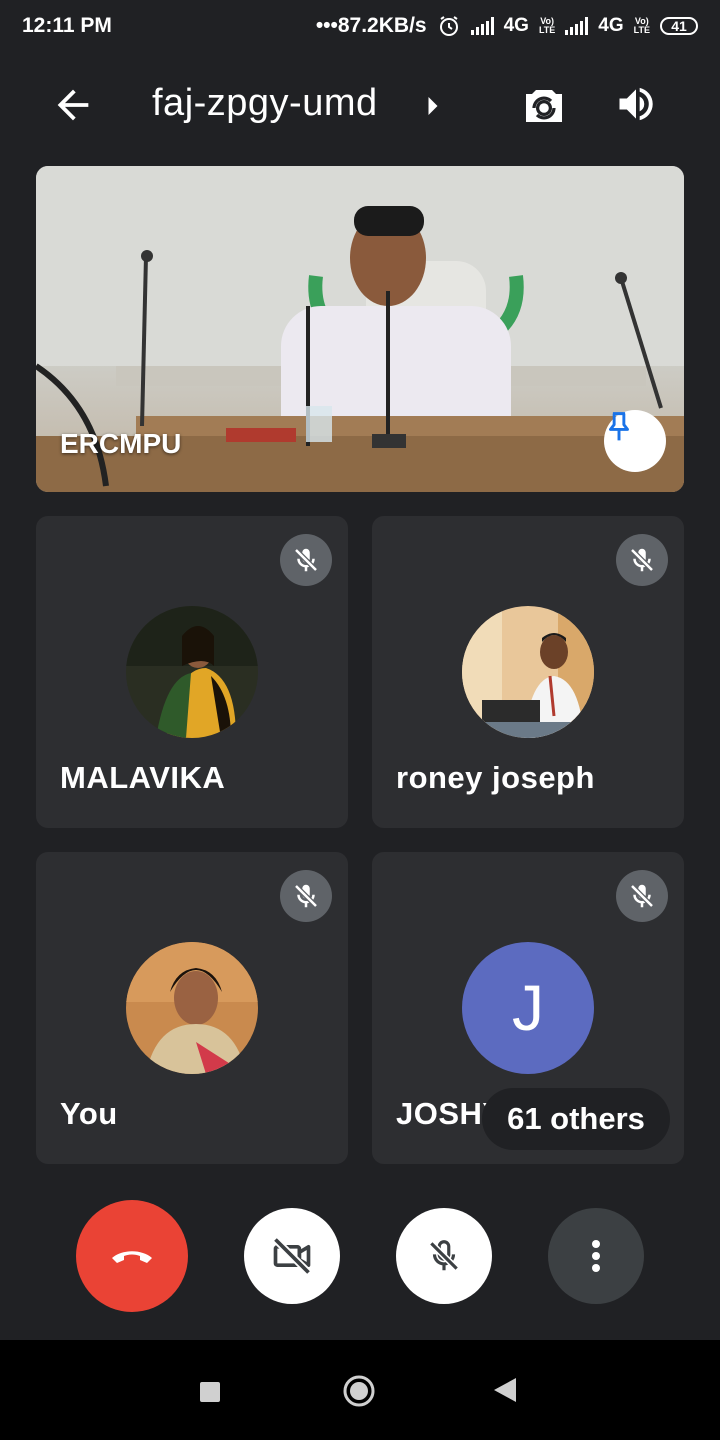  Describe the element at coordinates (121, 443) in the screenshot. I see `pinned-participant-name: ERCMPU` at that location.